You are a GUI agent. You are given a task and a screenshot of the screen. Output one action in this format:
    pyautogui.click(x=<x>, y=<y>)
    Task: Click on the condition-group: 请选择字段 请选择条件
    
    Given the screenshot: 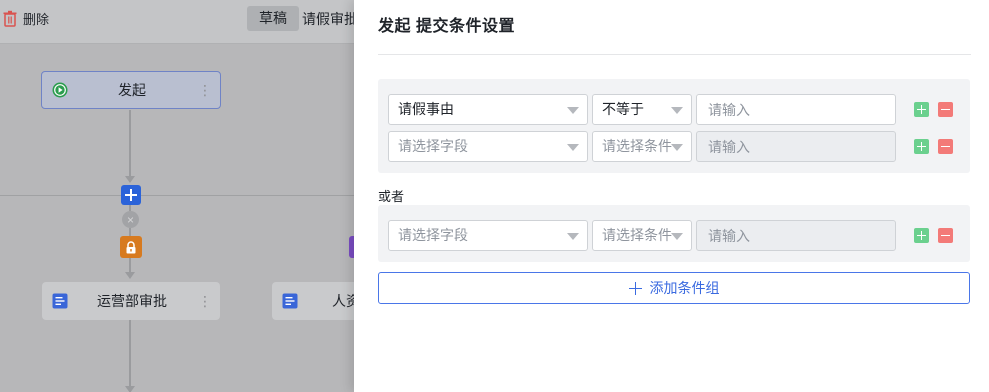 What is the action you would take?
    pyautogui.click(x=674, y=233)
    